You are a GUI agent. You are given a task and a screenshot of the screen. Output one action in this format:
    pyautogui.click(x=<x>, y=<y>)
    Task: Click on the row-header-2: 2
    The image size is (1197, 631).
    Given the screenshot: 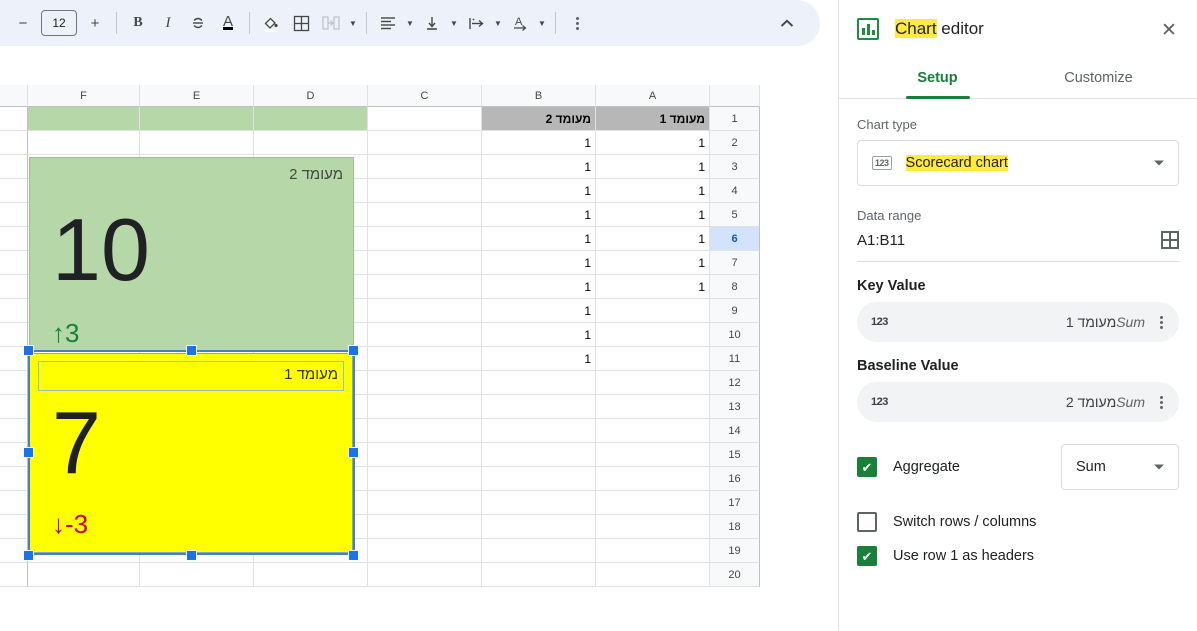 What is the action you would take?
    pyautogui.click(x=735, y=143)
    